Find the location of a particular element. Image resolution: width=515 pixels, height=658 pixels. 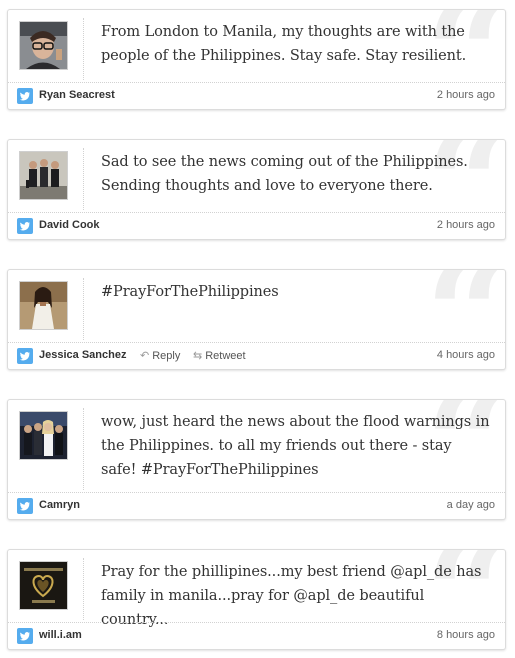

timestamp: 4 hours ago is located at coordinates (466, 355).